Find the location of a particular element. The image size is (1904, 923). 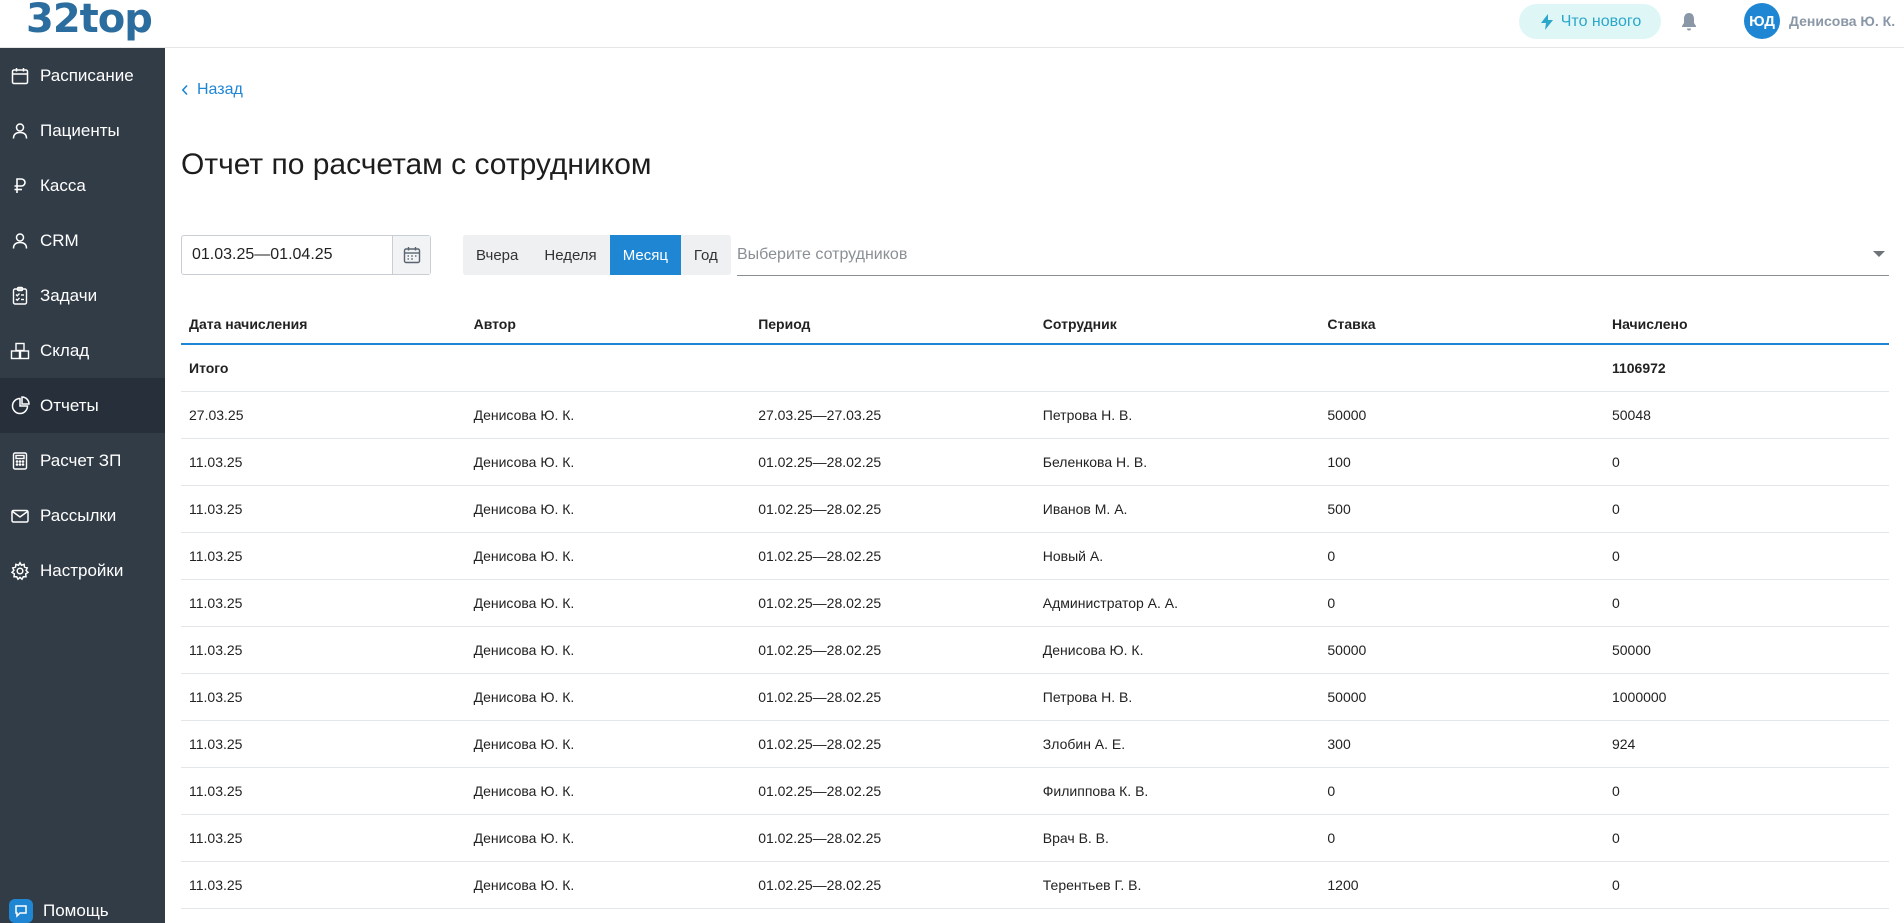

sidebar-item-label: Расчет ЗП is located at coordinates (81, 460).